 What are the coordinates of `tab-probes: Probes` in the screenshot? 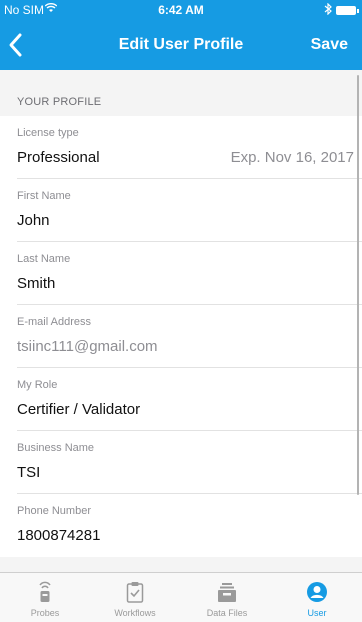 It's located at (45, 597).